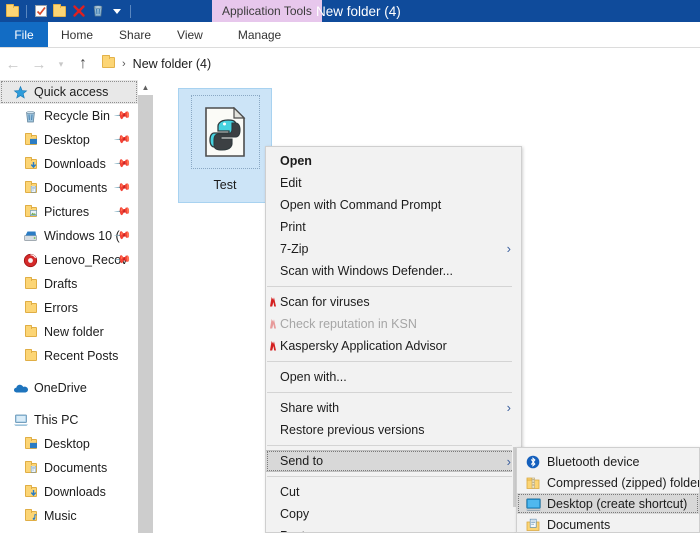  Describe the element at coordinates (30, 164) in the screenshot. I see `downloads-folder-icon` at that location.